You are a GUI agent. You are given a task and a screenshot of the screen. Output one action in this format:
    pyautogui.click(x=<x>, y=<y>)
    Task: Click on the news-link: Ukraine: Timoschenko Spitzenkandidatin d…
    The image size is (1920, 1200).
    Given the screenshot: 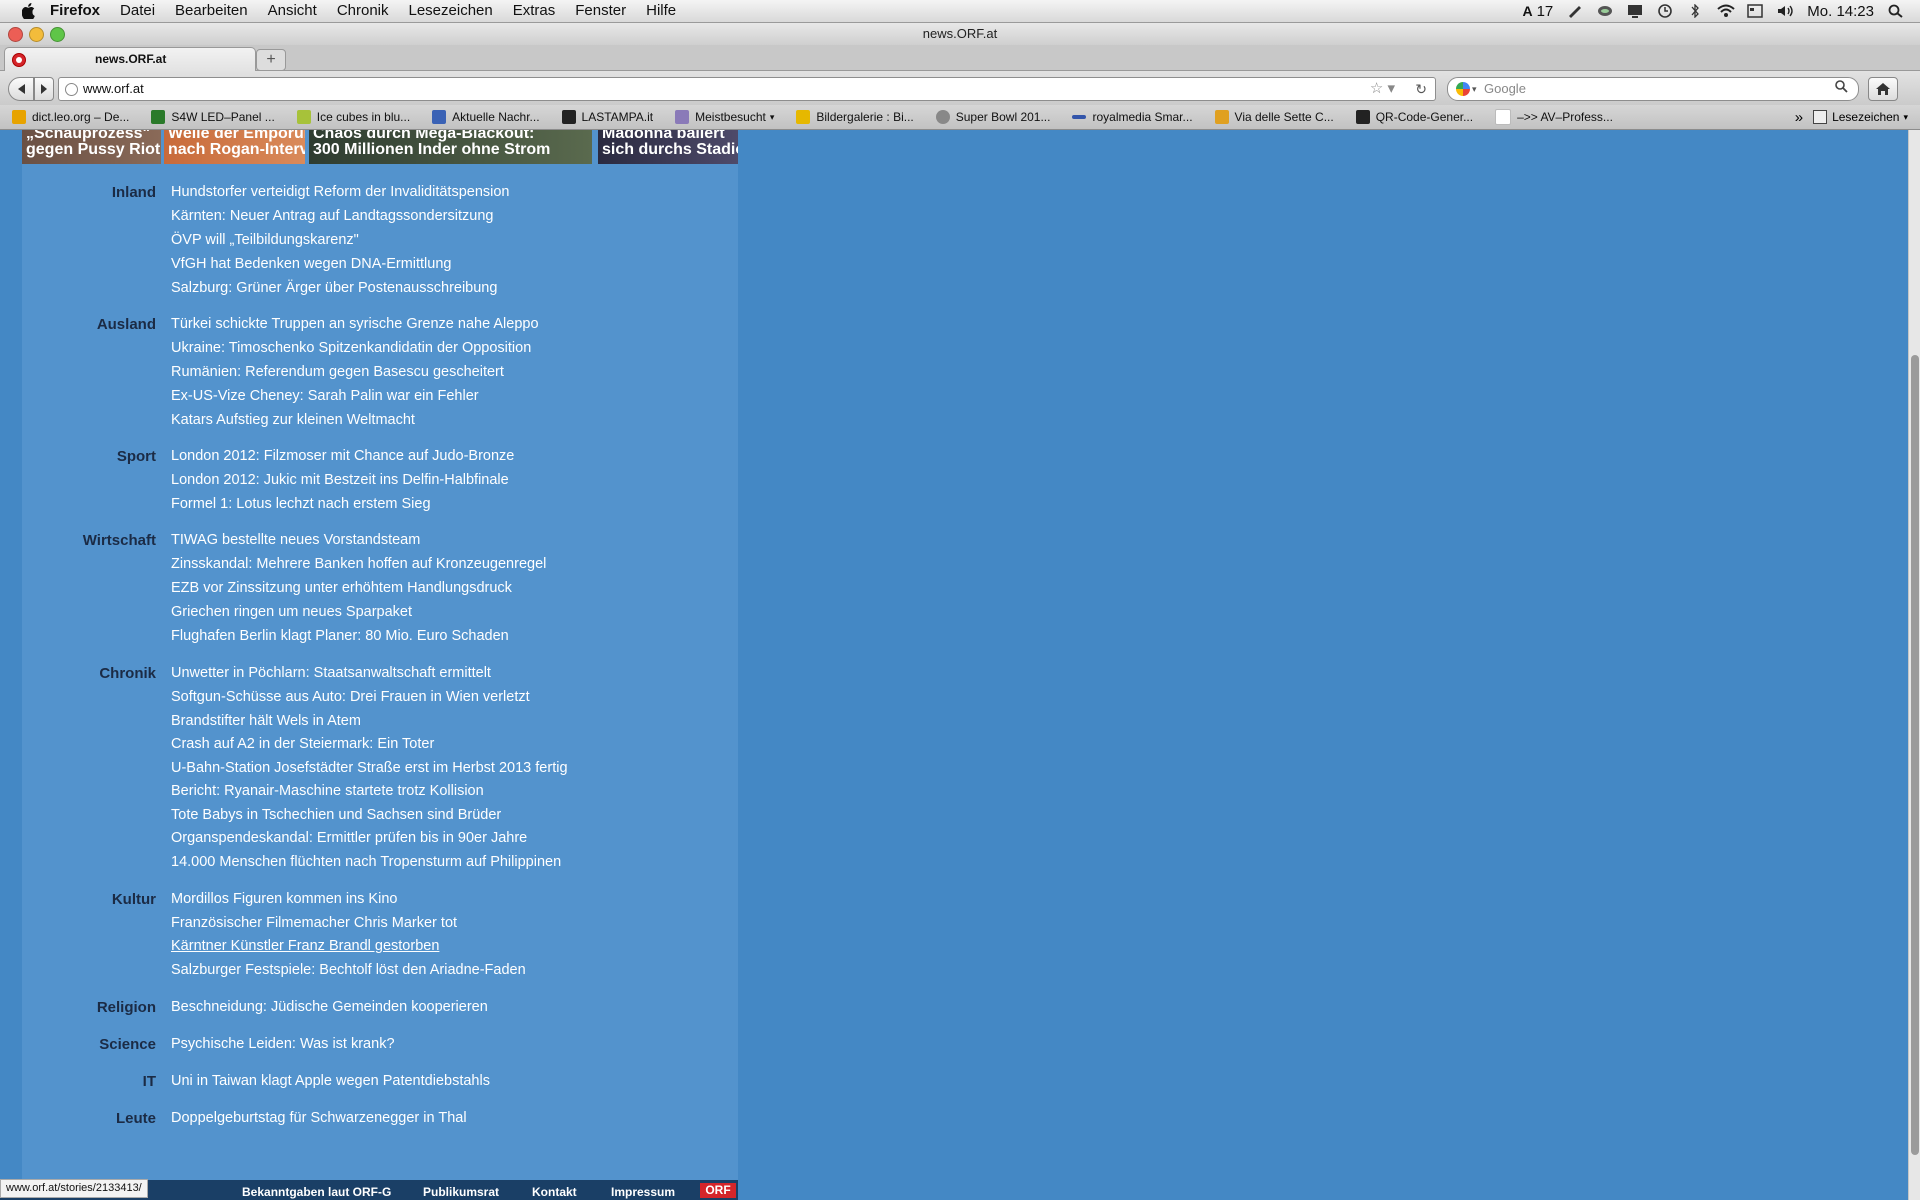 What is the action you would take?
    pyautogui.click(x=351, y=348)
    